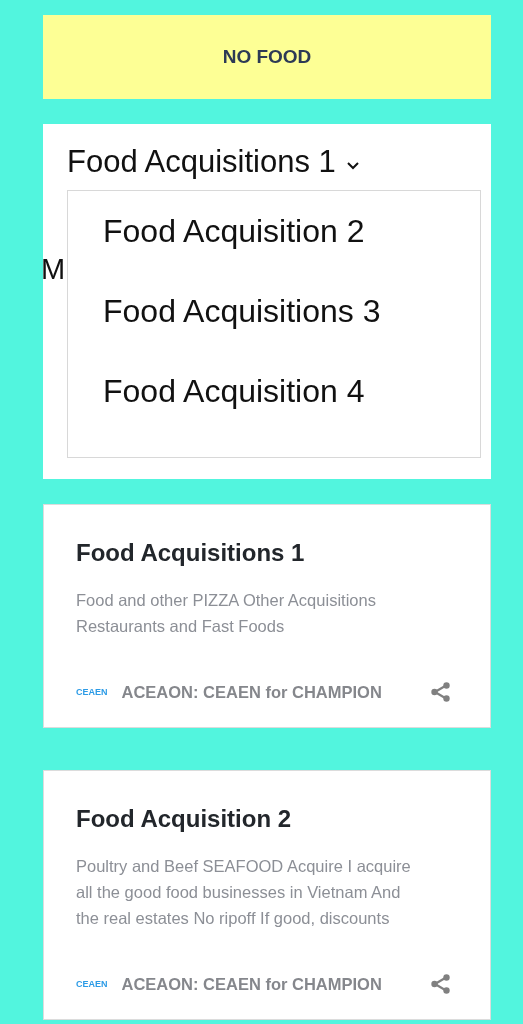 The height and width of the screenshot is (1024, 523). What do you see at coordinates (213, 162) in the screenshot?
I see `menu-toggle: Food Acquisitions 1` at bounding box center [213, 162].